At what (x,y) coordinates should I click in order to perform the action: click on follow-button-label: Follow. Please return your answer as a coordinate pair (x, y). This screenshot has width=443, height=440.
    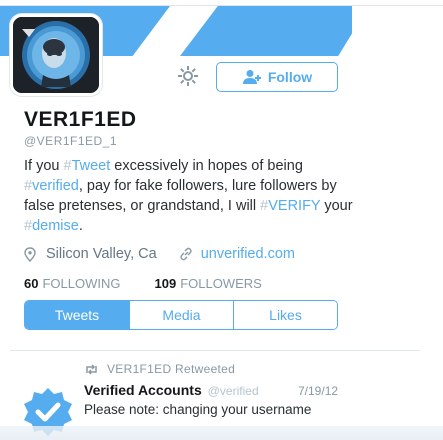
    Looking at the image, I should click on (290, 77).